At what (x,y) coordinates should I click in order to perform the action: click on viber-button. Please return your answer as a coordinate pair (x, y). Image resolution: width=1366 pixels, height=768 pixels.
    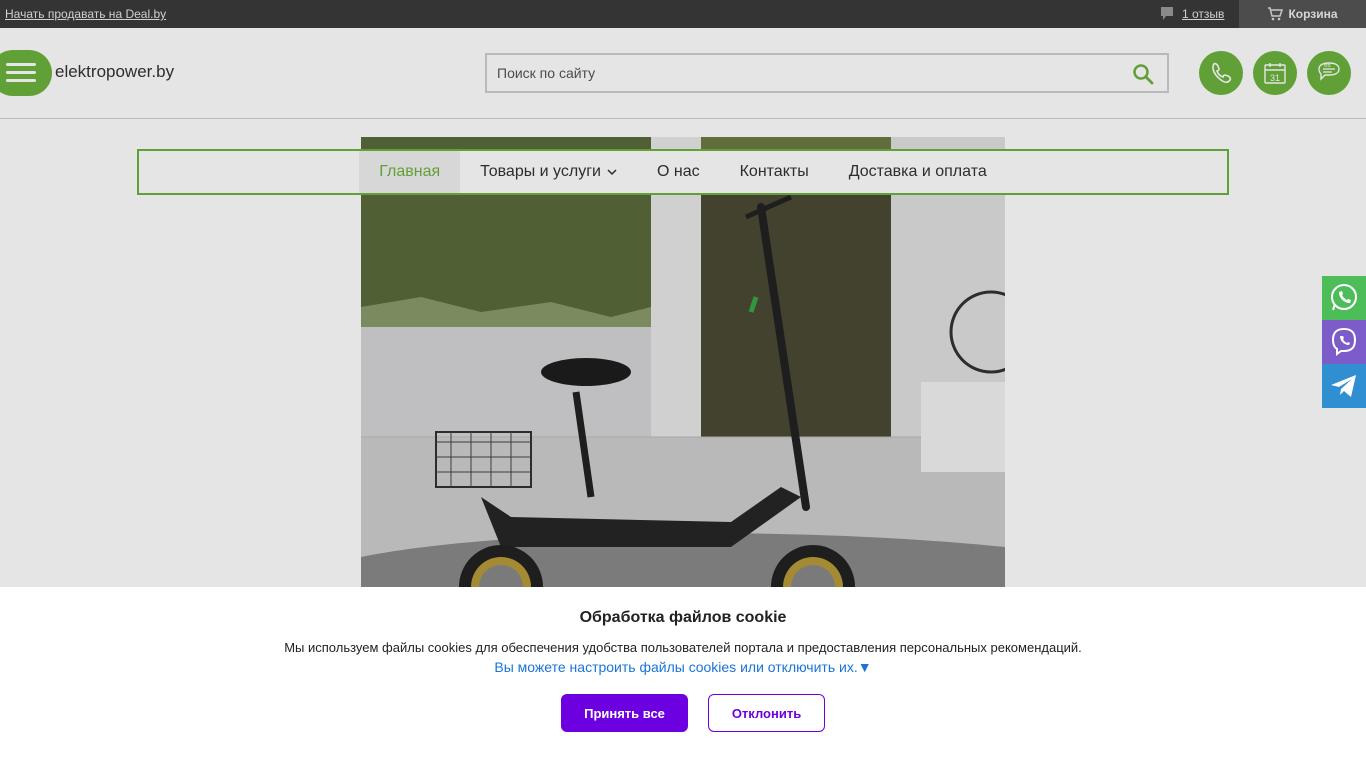
    Looking at the image, I should click on (1344, 342).